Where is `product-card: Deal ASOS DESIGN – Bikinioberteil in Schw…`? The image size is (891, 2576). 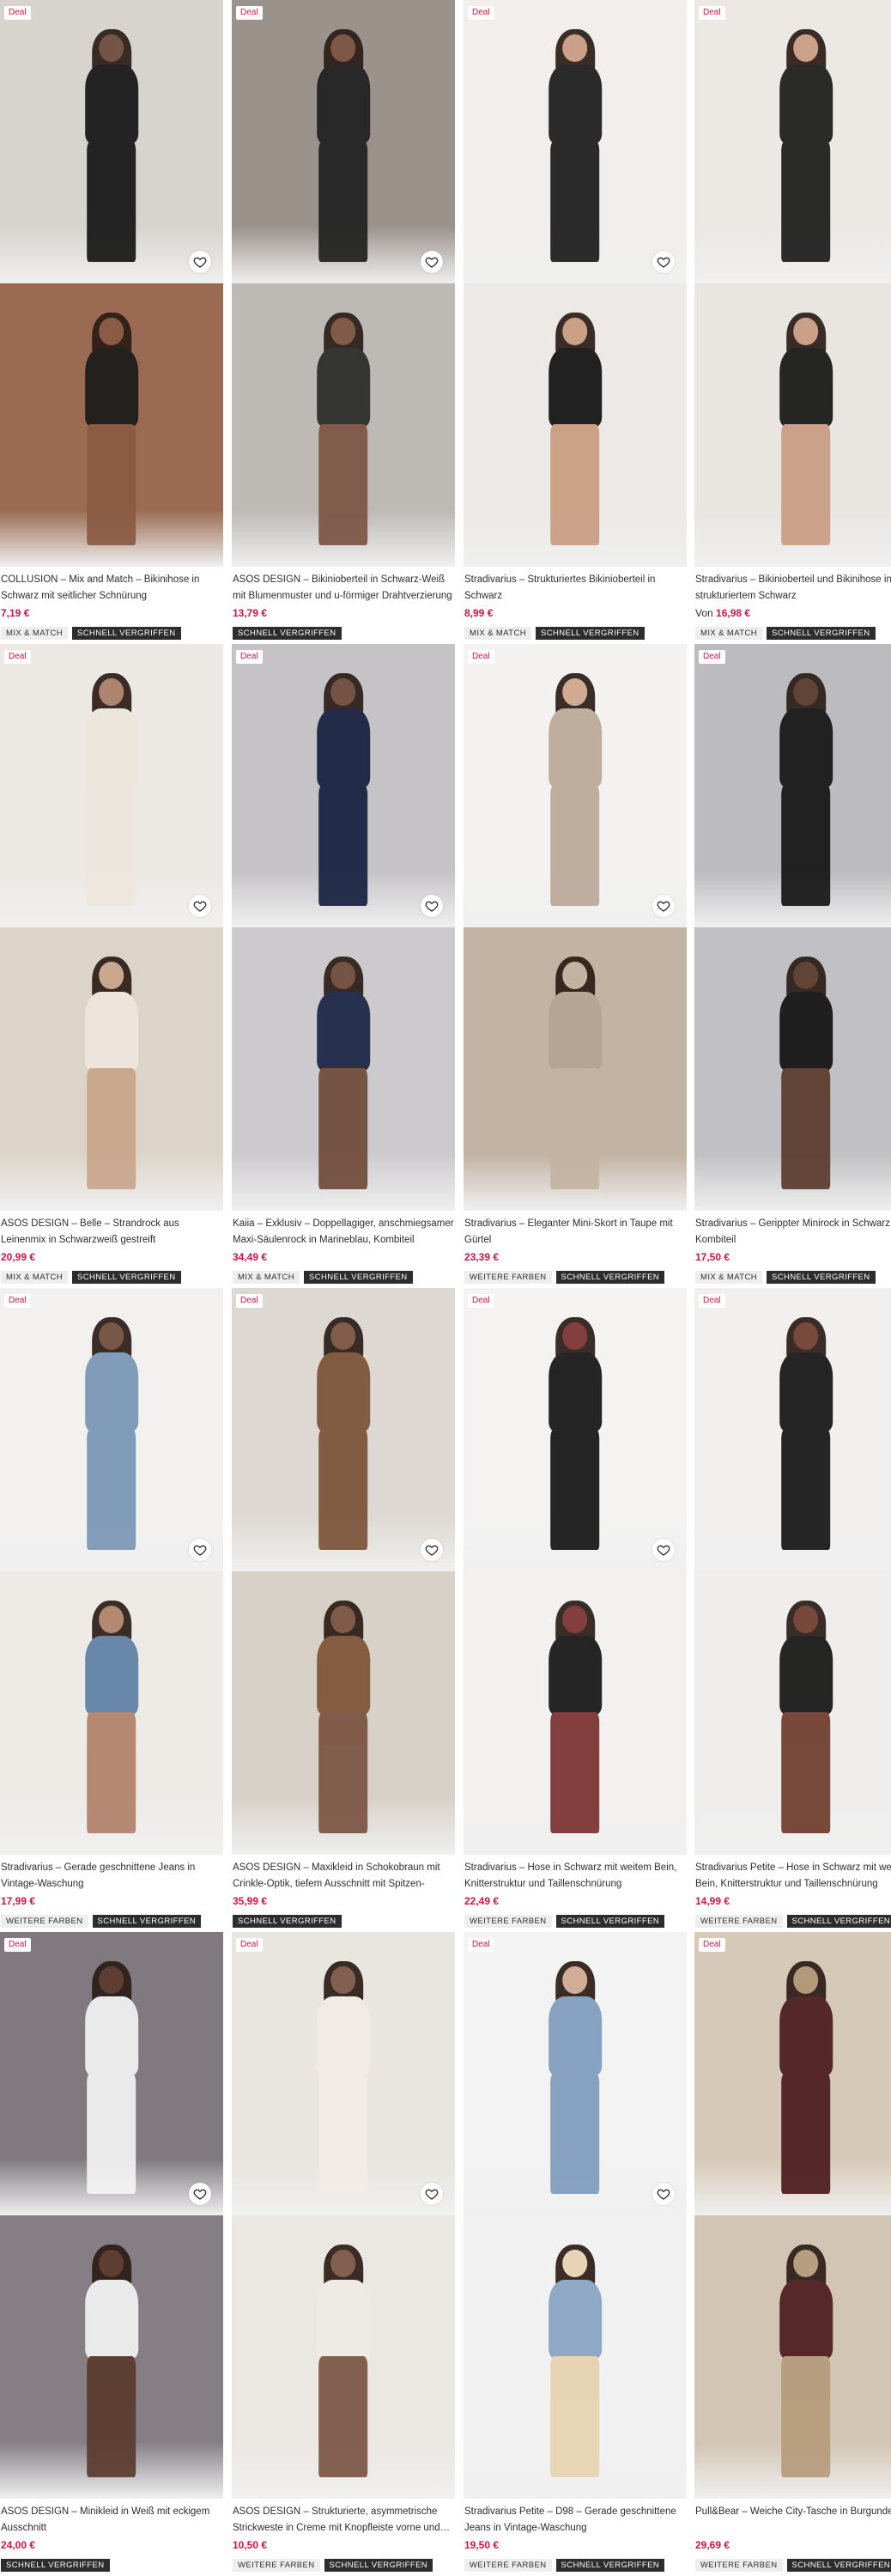
product-card: Deal ASOS DESIGN – Bikinioberteil in Schw… is located at coordinates (344, 320).